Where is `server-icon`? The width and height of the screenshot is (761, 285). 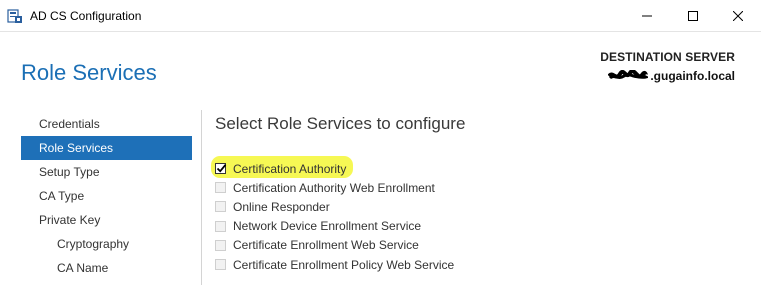 server-icon is located at coordinates (15, 16).